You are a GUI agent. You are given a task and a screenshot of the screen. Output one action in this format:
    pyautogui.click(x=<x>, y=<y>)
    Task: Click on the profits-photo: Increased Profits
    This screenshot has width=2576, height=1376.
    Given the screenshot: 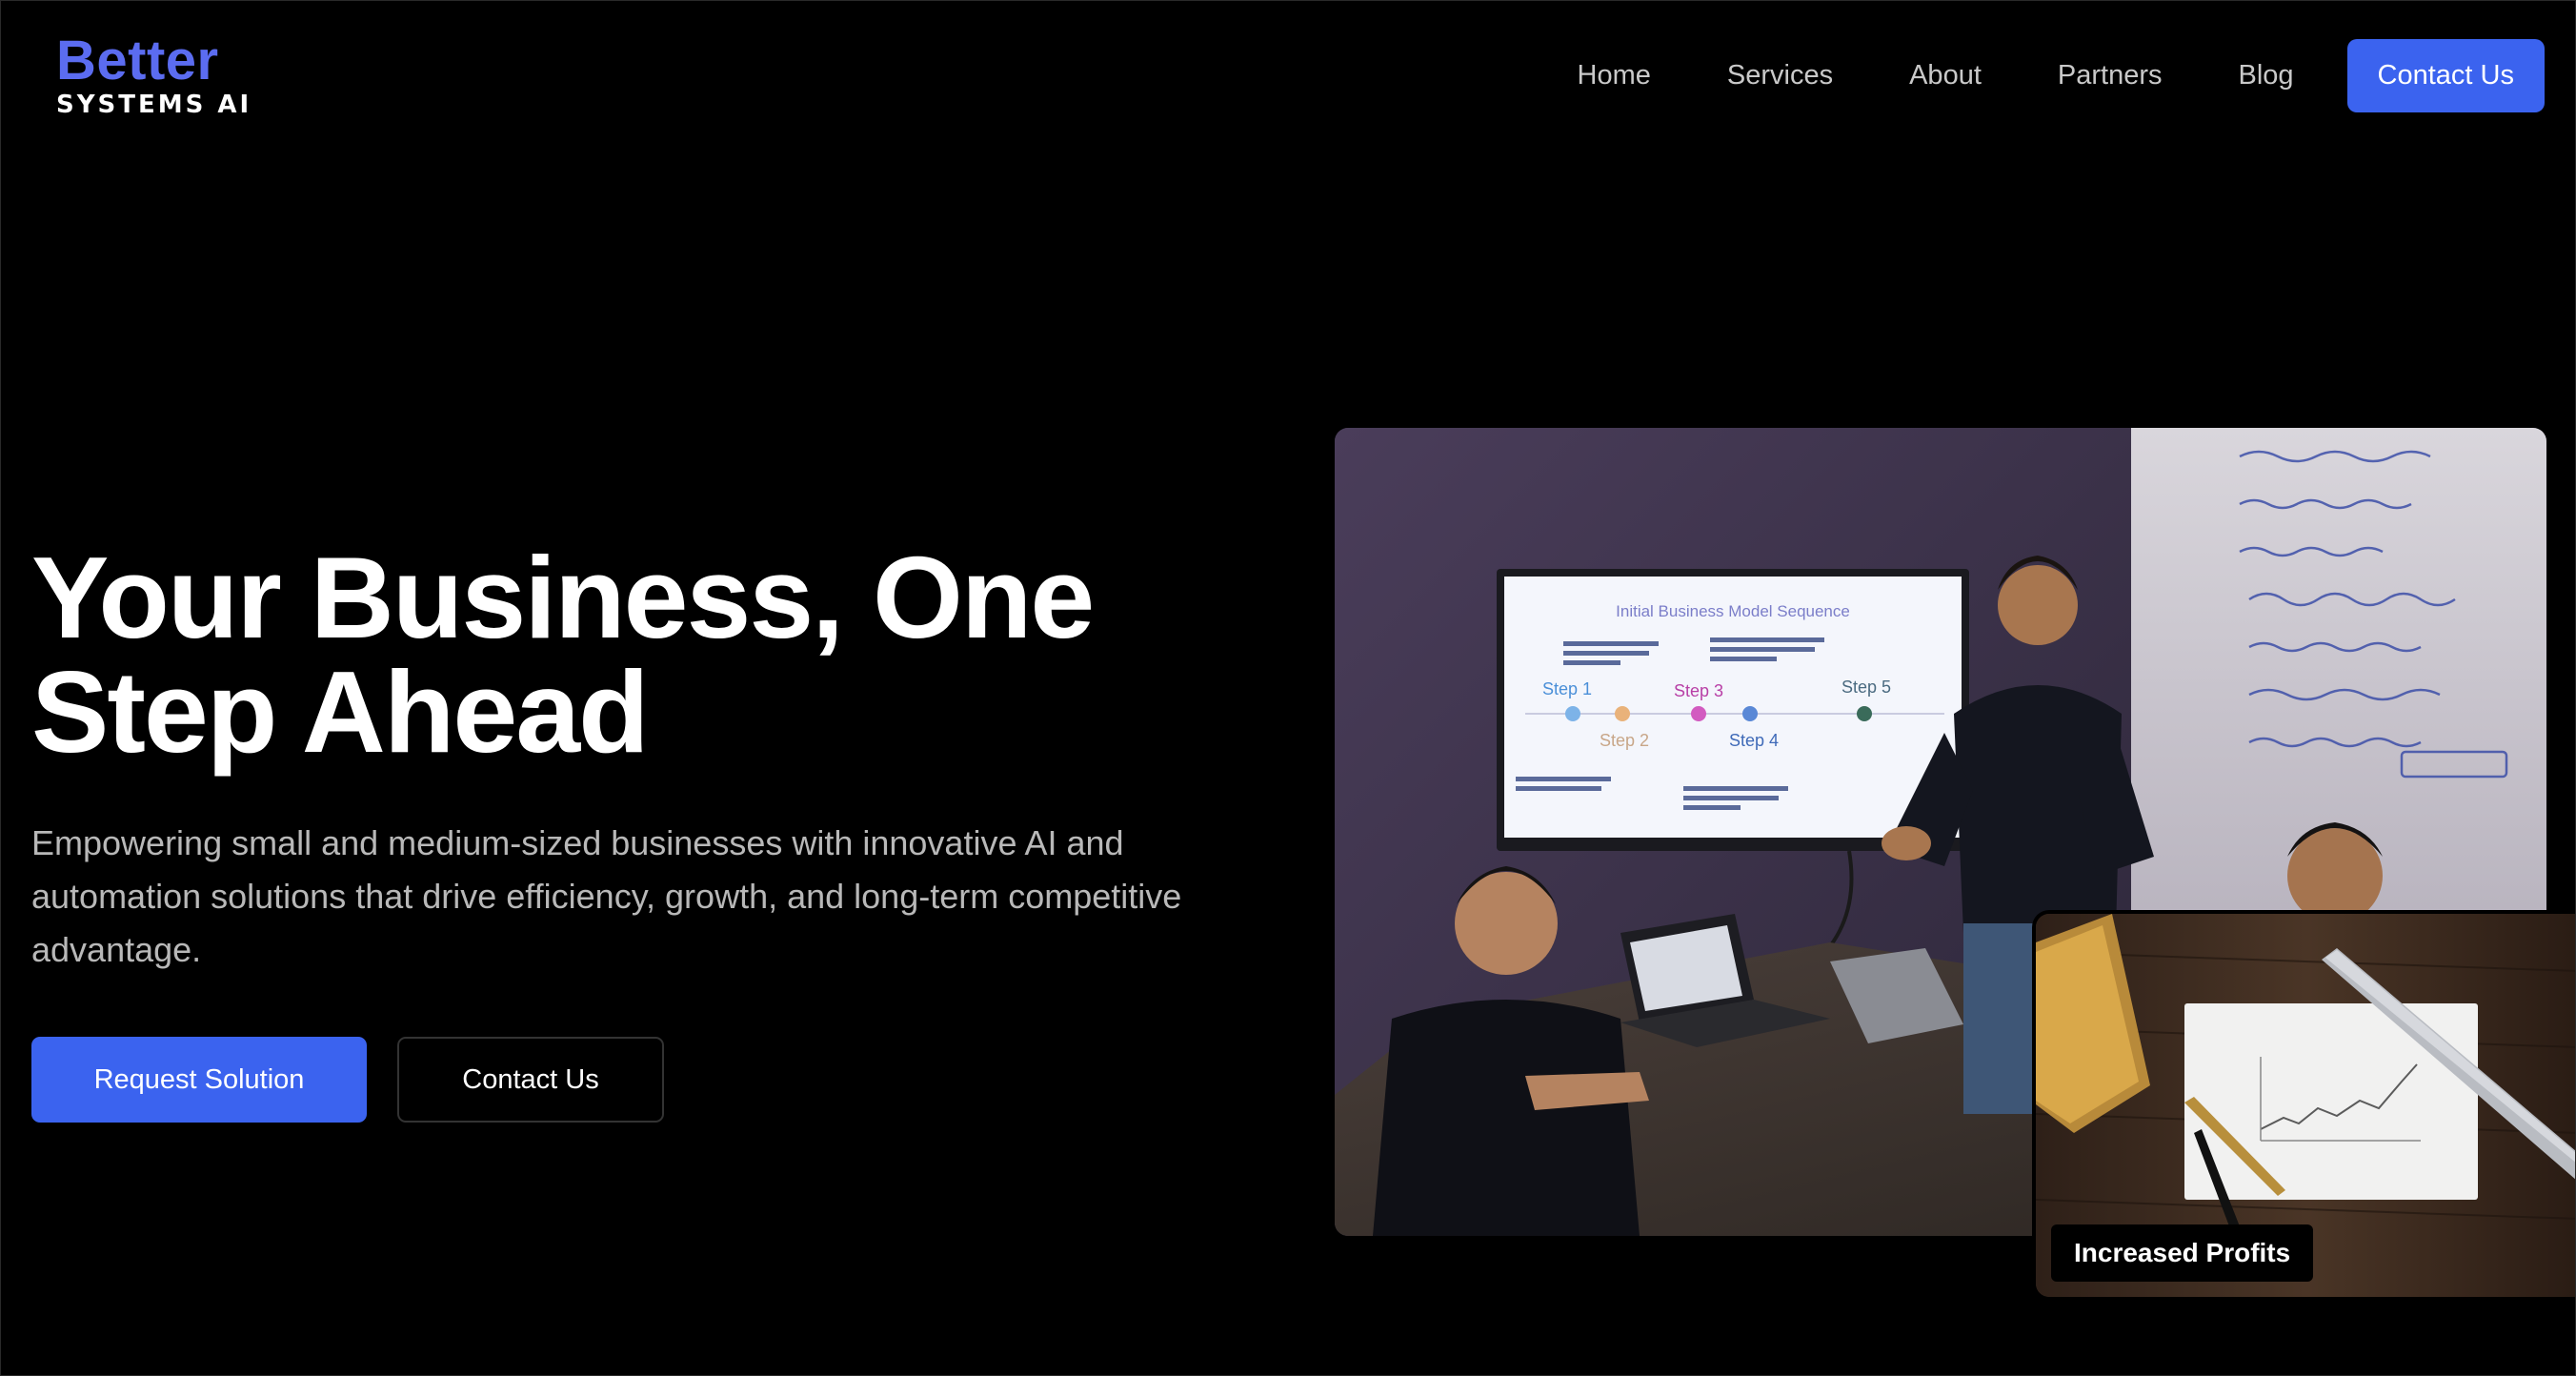 What is the action you would take?
    pyautogui.click(x=2306, y=1105)
    